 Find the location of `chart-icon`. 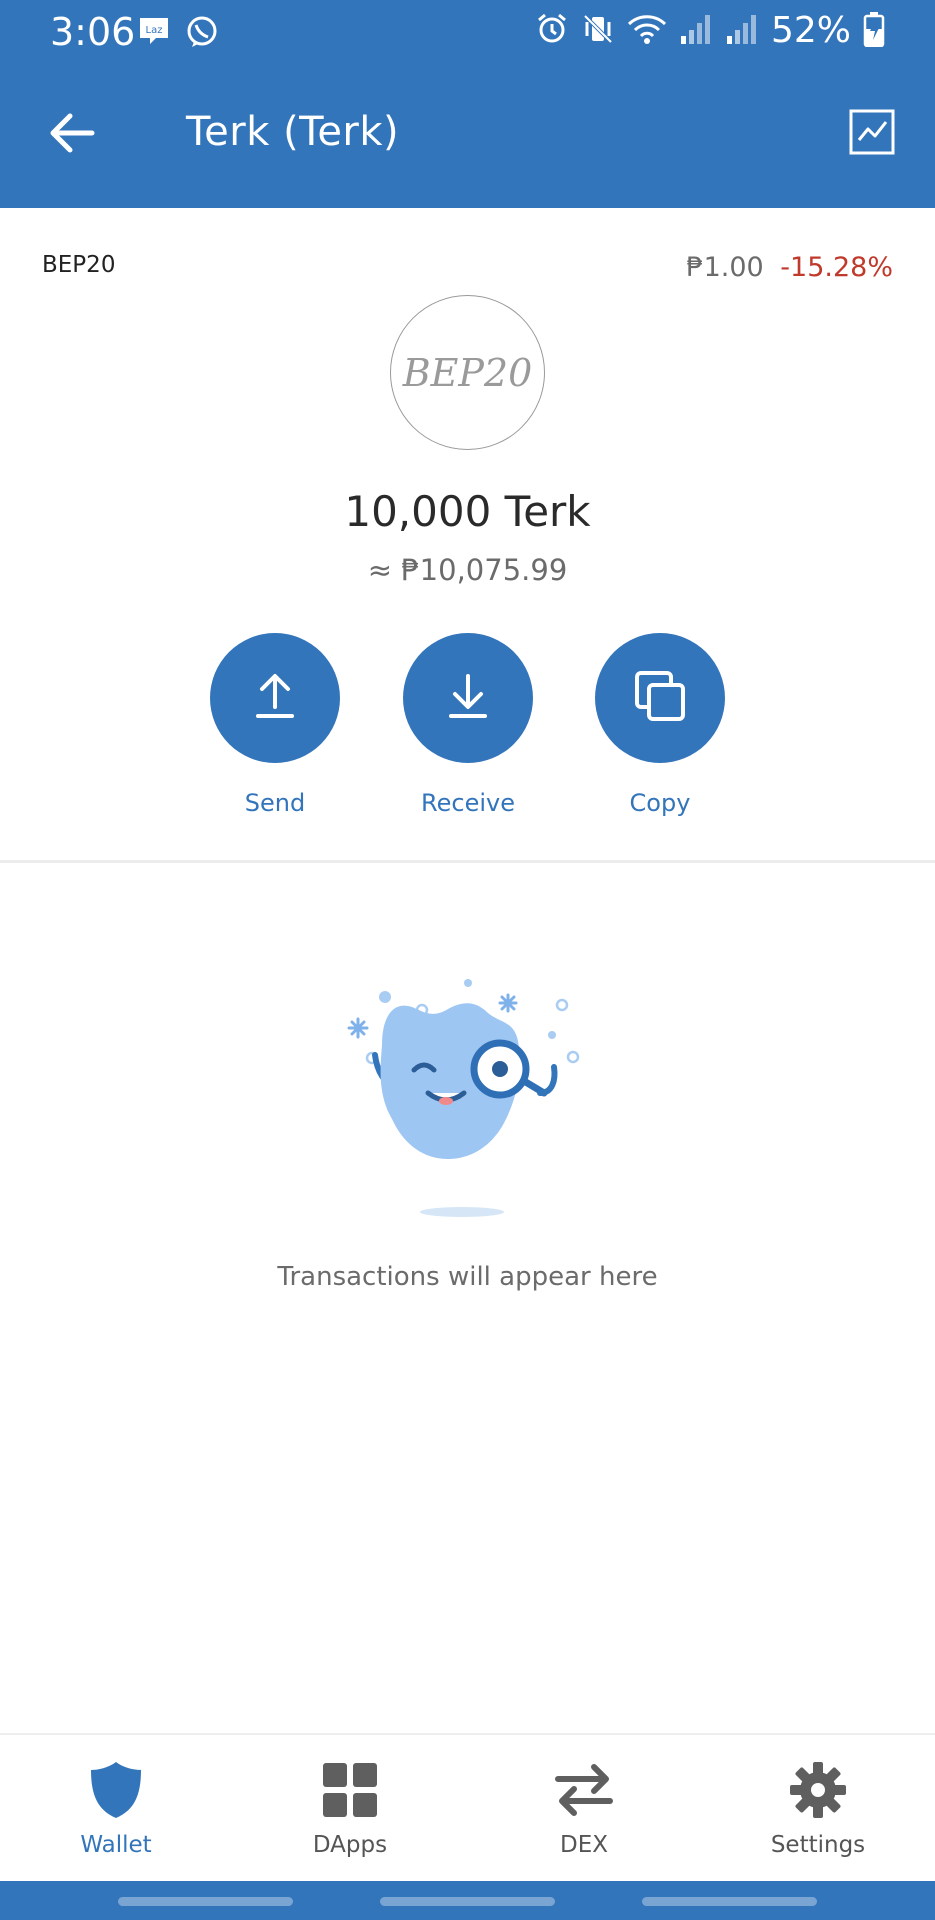

chart-icon is located at coordinates (872, 134).